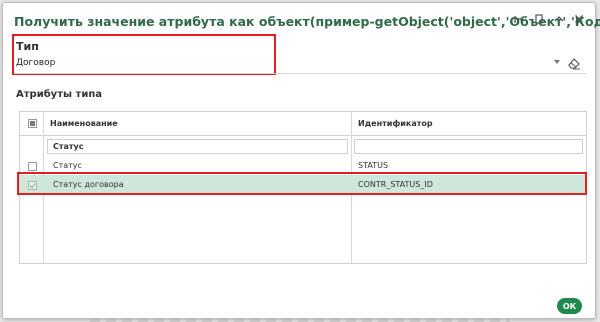  What do you see at coordinates (84, 123) in the screenshot?
I see `column-header-name: Наименование` at bounding box center [84, 123].